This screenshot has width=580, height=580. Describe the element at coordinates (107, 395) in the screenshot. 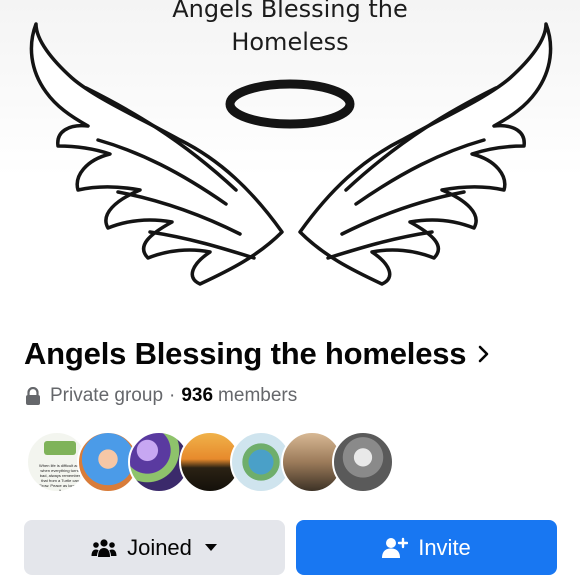

I see `privacy-label: Private group` at that location.